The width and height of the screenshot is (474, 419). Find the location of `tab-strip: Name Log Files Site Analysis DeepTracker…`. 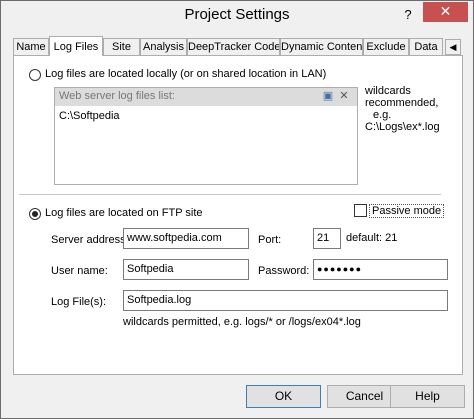

tab-strip: Name Log Files Site Analysis DeepTracker… is located at coordinates (238, 46).